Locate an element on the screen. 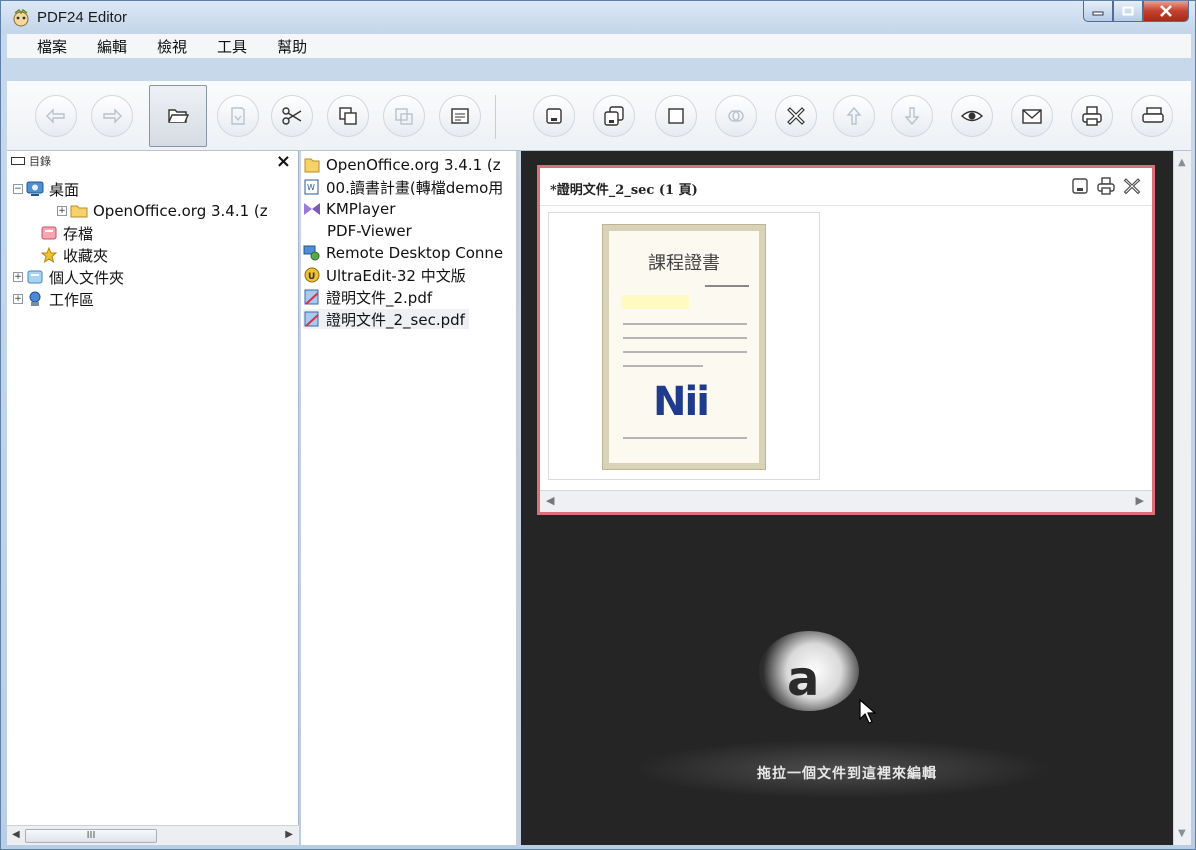 The image size is (1196, 850). toolbar-separator is located at coordinates (495, 117).